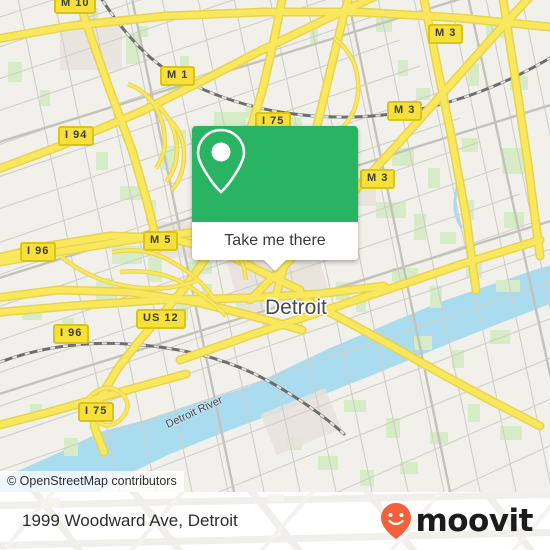  I want to click on map-pin-icon, so click(221, 161).